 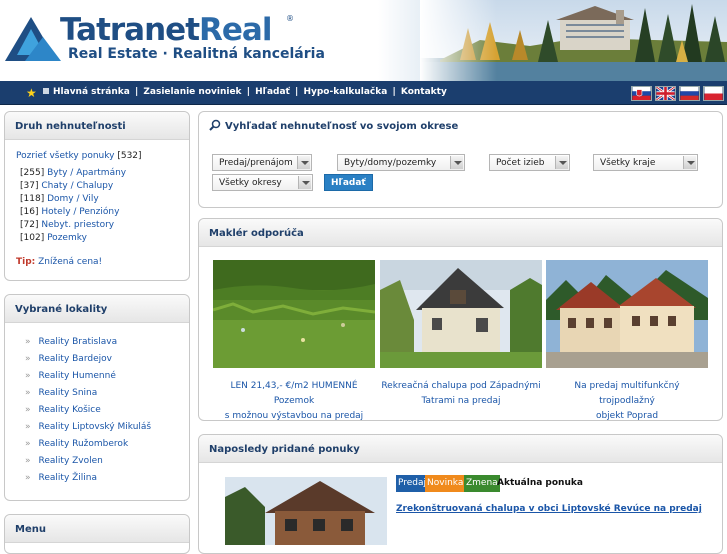 I want to click on property-photo-cottage, so click(x=461, y=314).